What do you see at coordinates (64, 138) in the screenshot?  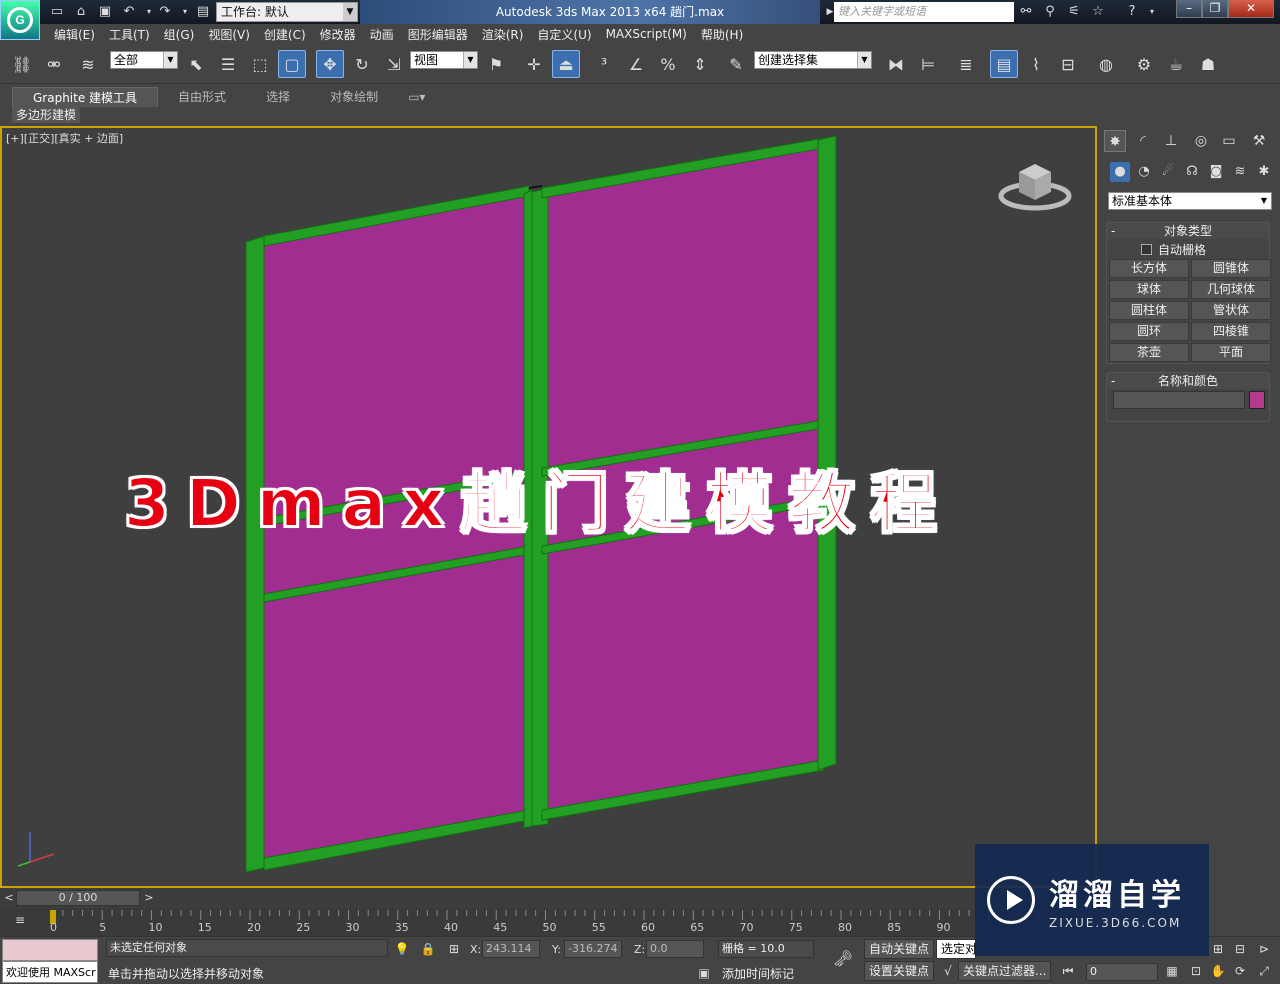 I see `viewport-label: [+][正交][真实 + 边面]` at bounding box center [64, 138].